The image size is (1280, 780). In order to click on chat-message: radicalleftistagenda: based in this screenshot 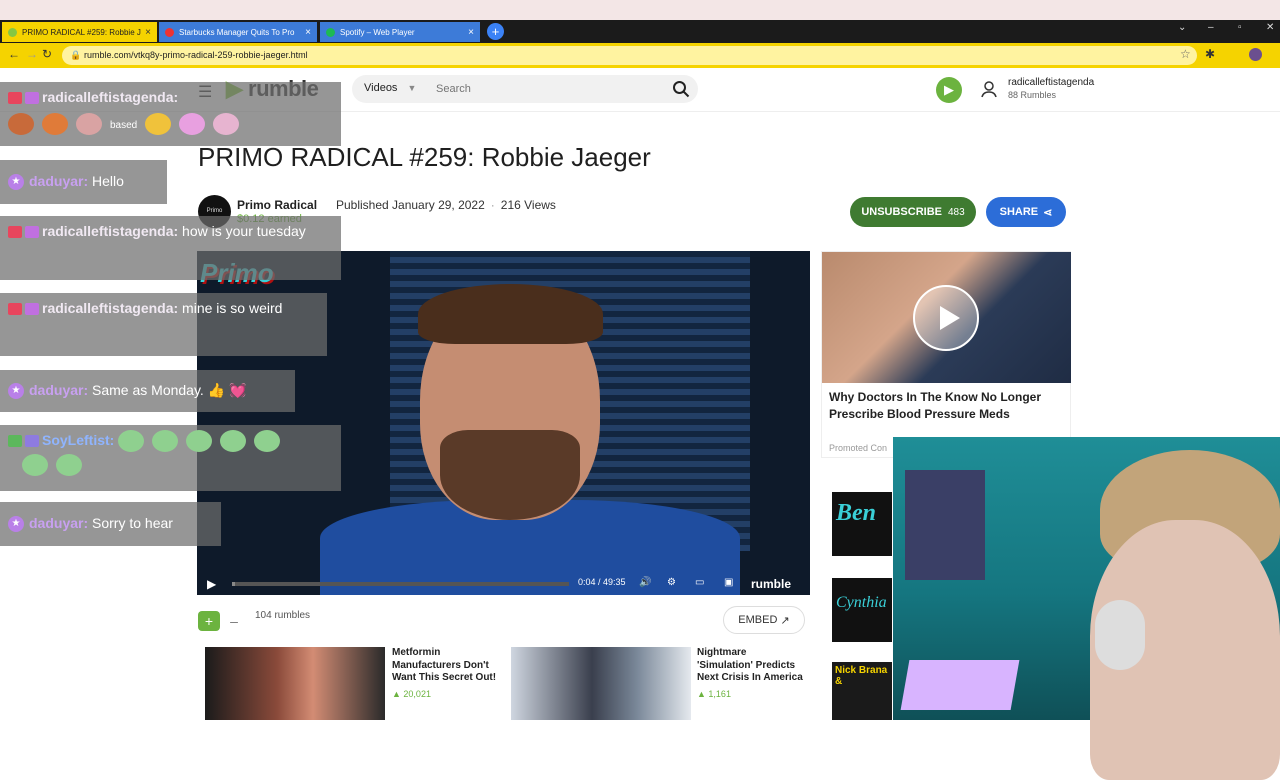, I will do `click(170, 114)`.